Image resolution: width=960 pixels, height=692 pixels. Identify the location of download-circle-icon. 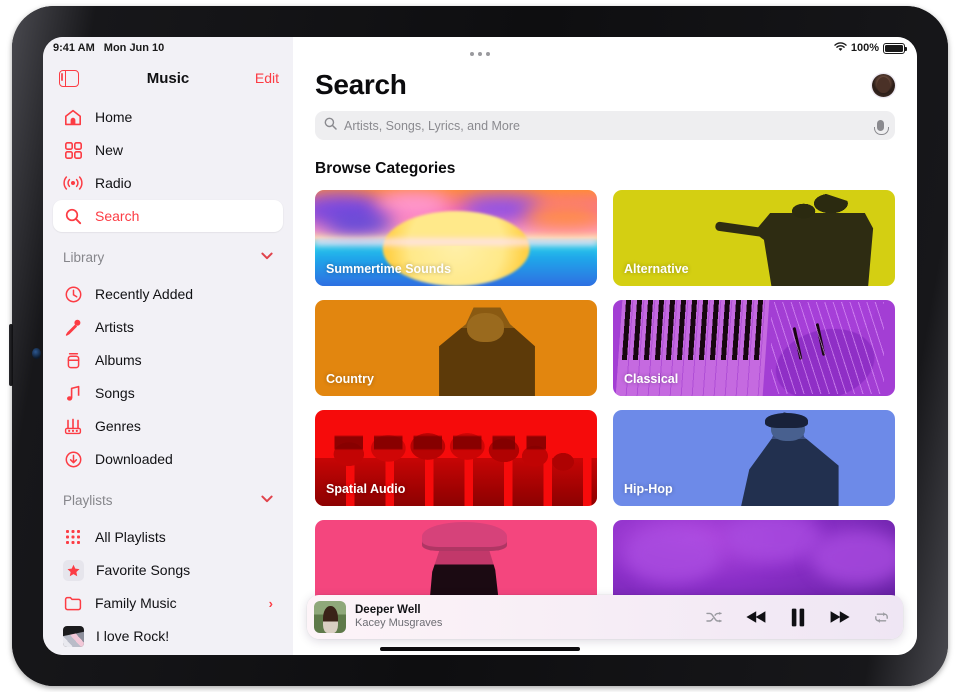
(73, 459).